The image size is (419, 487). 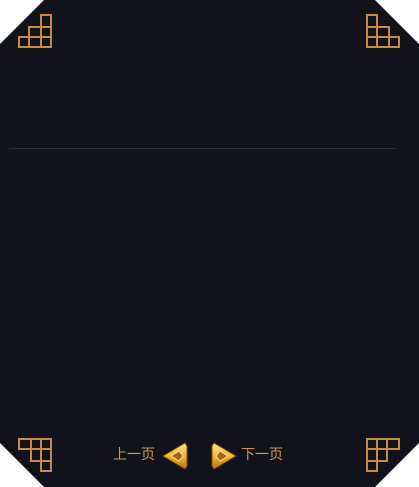 I want to click on prev-page-link: 上一页, so click(x=134, y=455).